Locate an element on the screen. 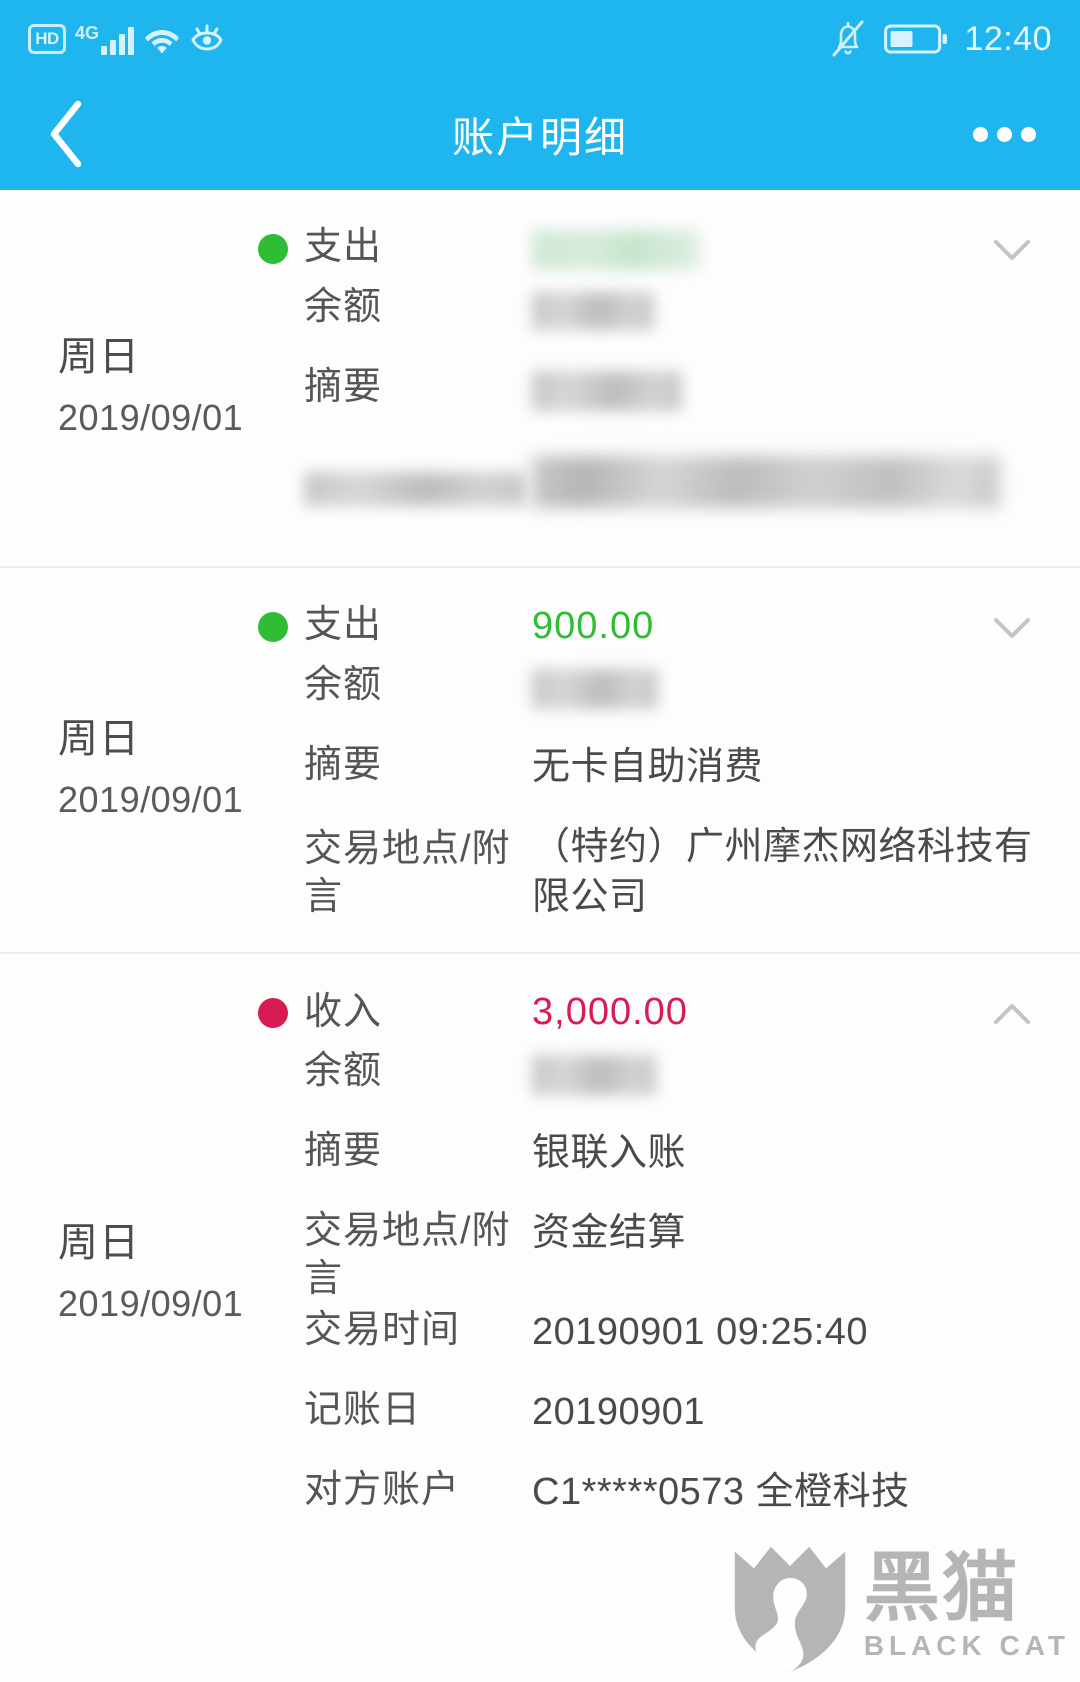 The width and height of the screenshot is (1080, 1682). mute-bell-icon is located at coordinates (848, 38).